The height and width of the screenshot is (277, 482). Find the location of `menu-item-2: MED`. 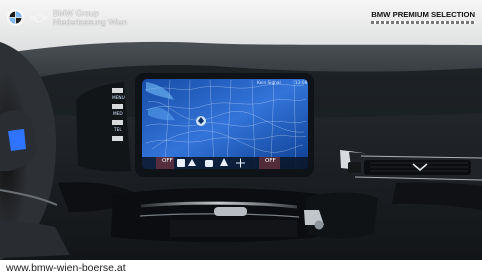

menu-item-2: MED is located at coordinates (118, 114).